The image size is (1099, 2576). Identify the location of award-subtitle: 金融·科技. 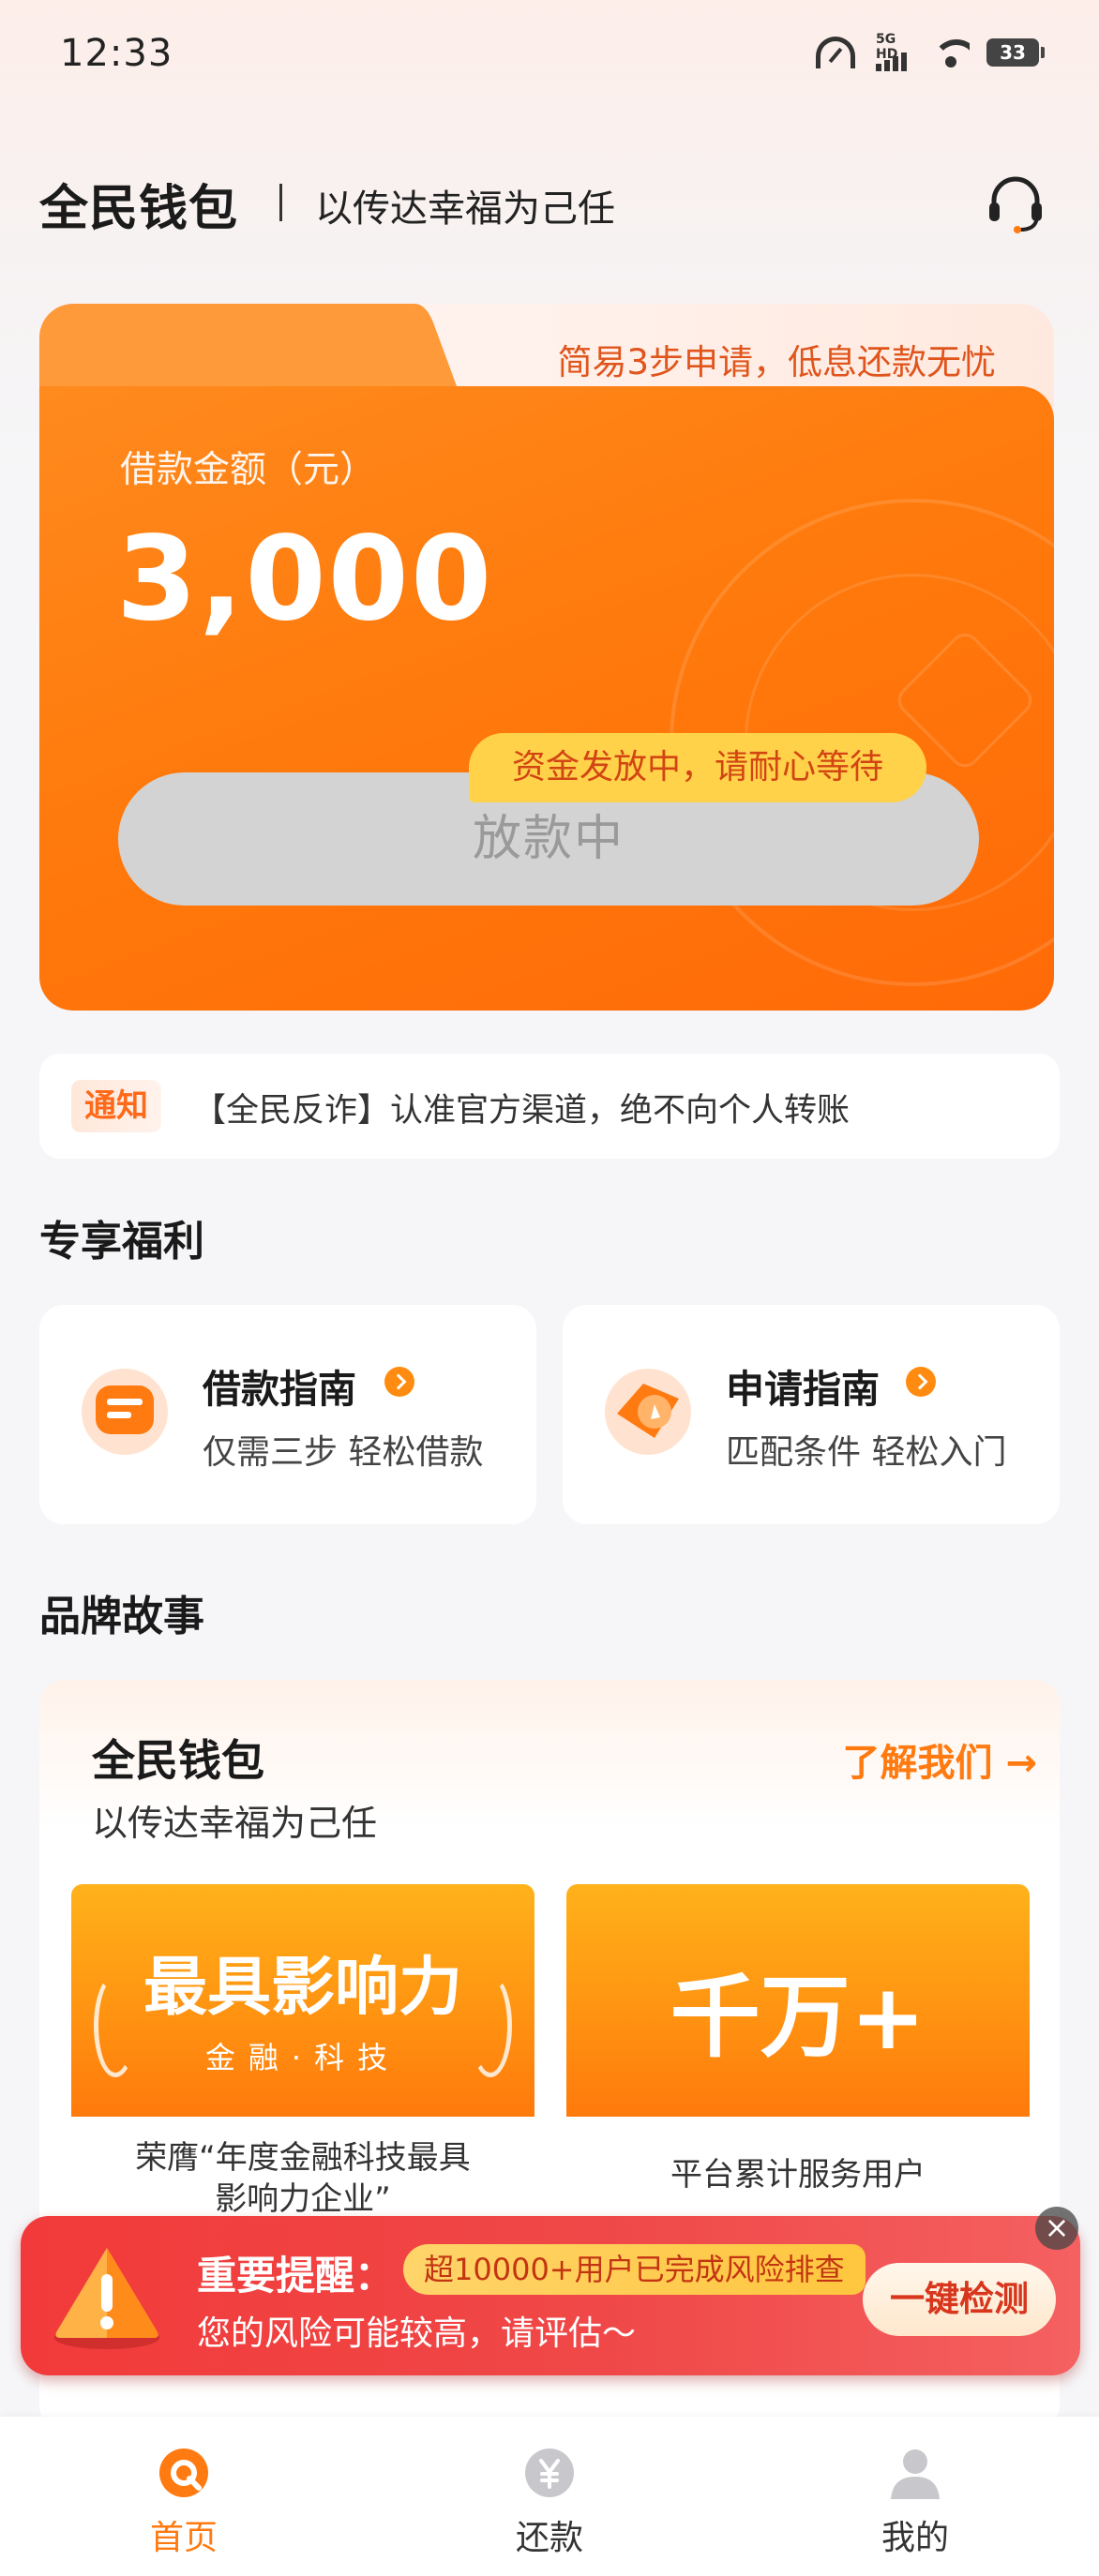
(302, 2057).